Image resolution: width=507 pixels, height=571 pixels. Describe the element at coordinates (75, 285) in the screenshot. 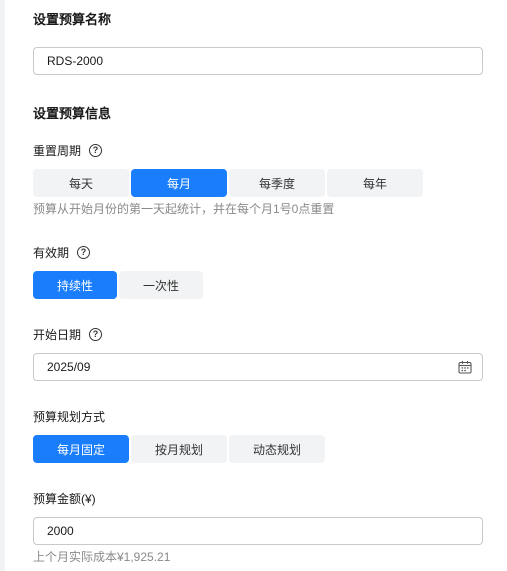

I see `validity-option-continuous: 持续性` at that location.